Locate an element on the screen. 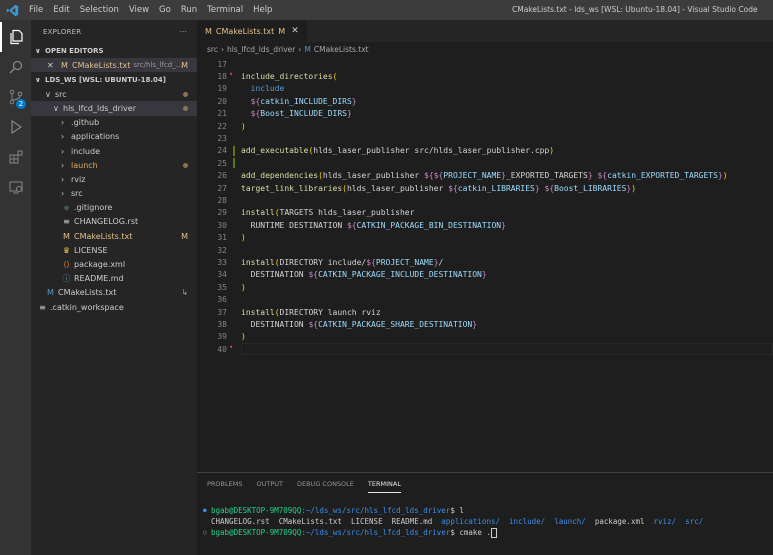 The width and height of the screenshot is (773, 555). tree-file: ♛ LICENSE is located at coordinates (114, 250).